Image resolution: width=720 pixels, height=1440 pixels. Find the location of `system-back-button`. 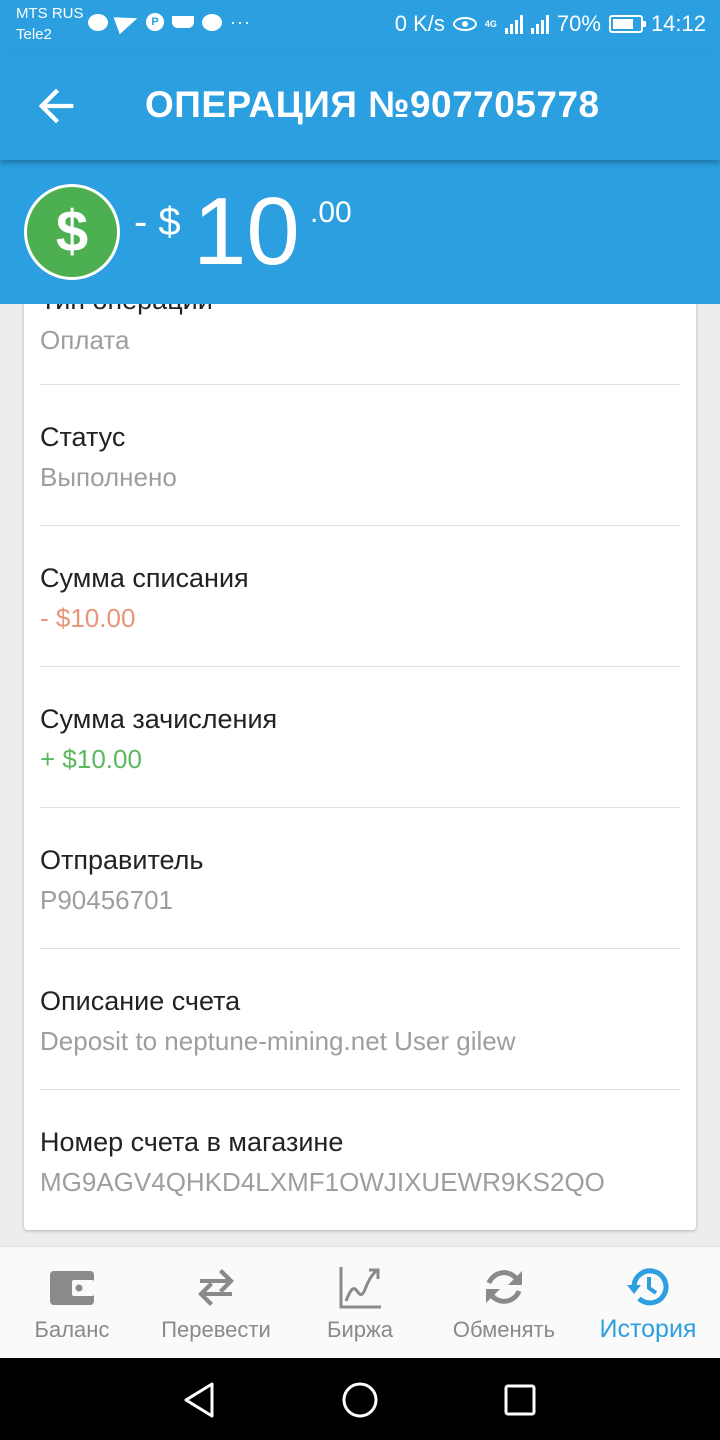

system-back-button is located at coordinates (200, 1400).